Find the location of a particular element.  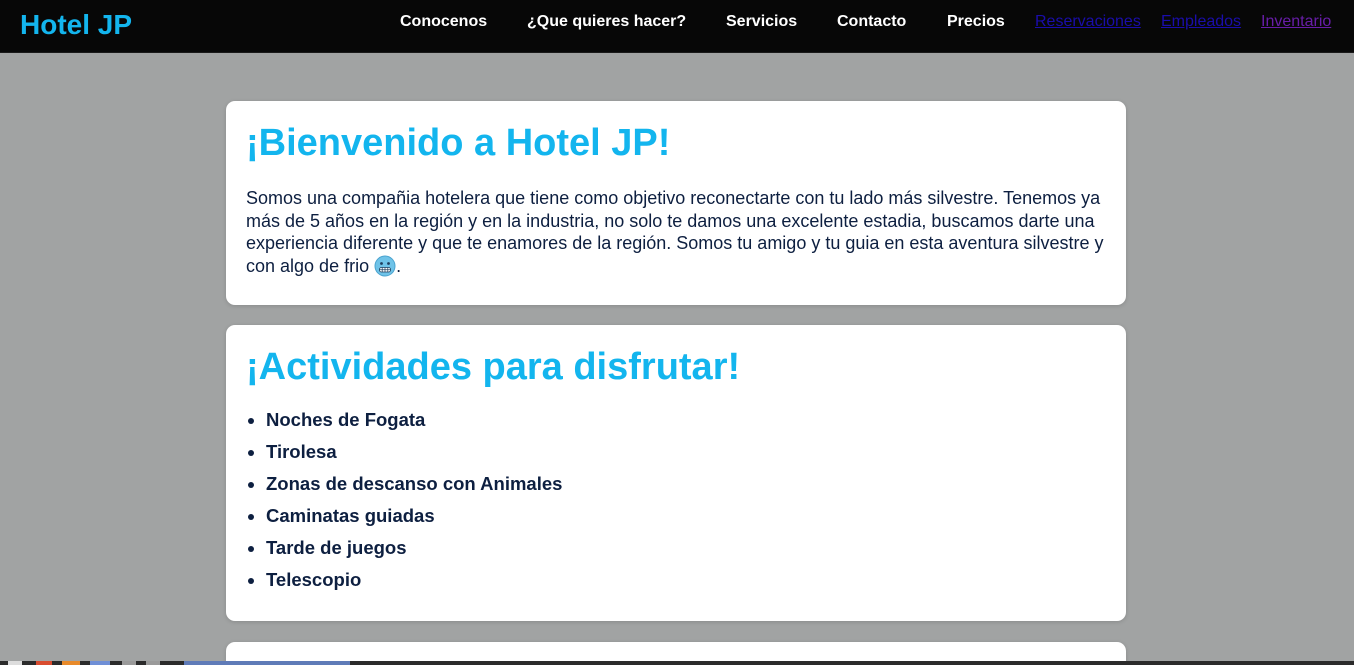

welcome-end-punct: . is located at coordinates (399, 265).